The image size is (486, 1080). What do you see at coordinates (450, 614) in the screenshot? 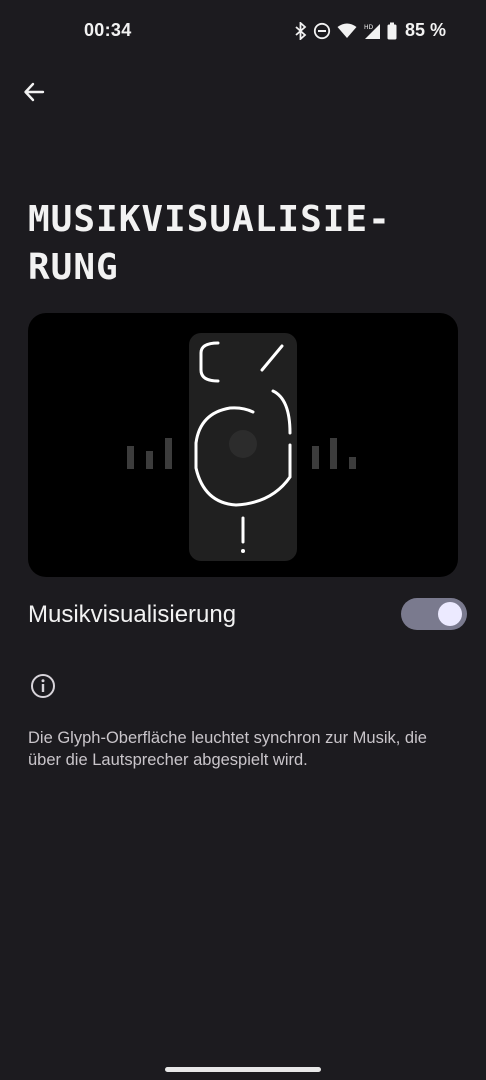
I see `switch-thumb` at bounding box center [450, 614].